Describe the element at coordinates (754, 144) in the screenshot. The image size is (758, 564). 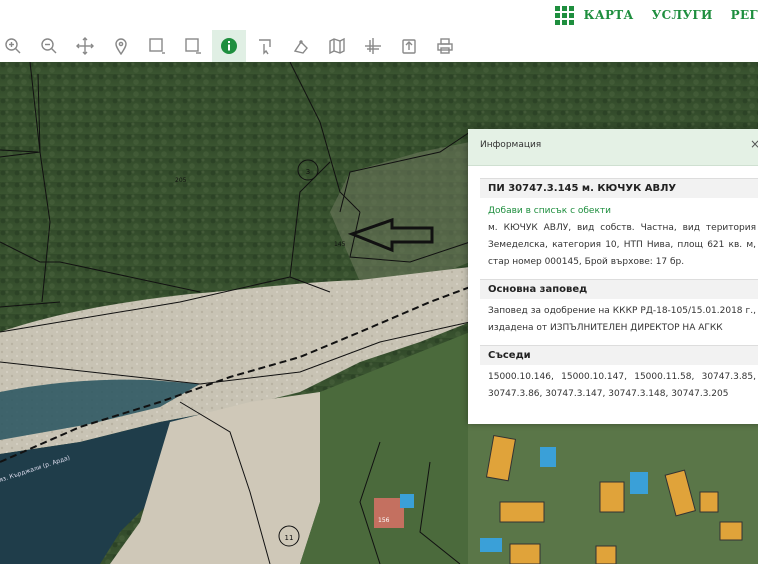
I see `close-icon: ×` at that location.